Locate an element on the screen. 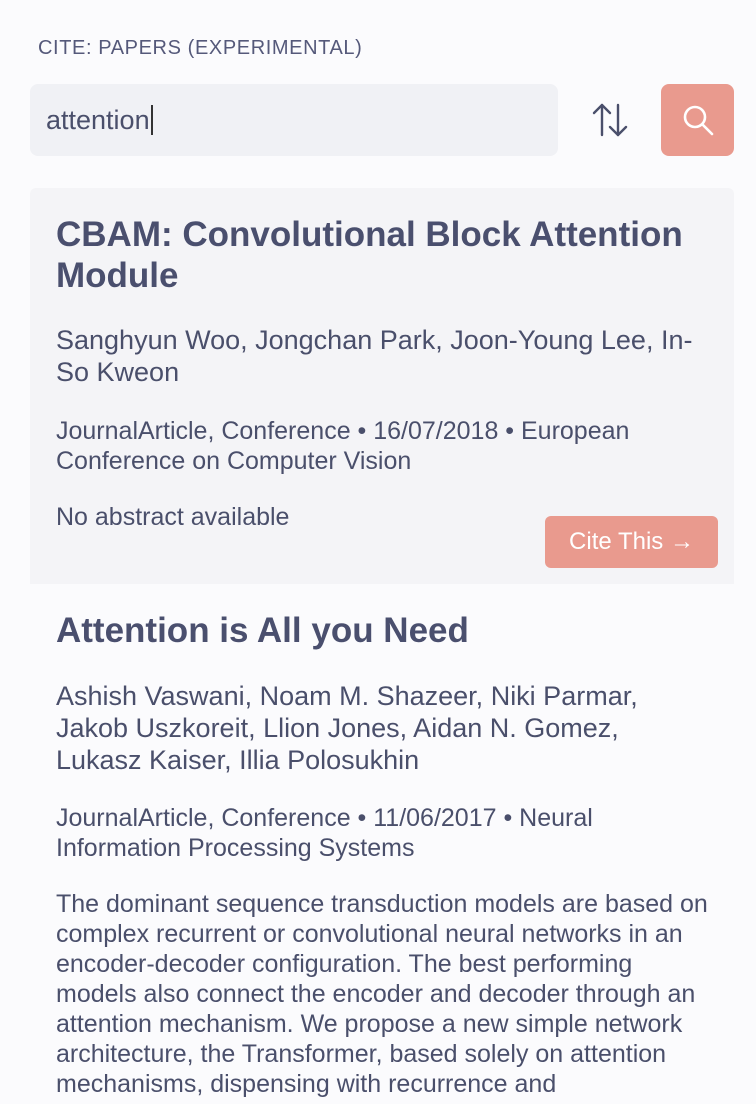 The height and width of the screenshot is (1104, 756). search-icon is located at coordinates (698, 120).